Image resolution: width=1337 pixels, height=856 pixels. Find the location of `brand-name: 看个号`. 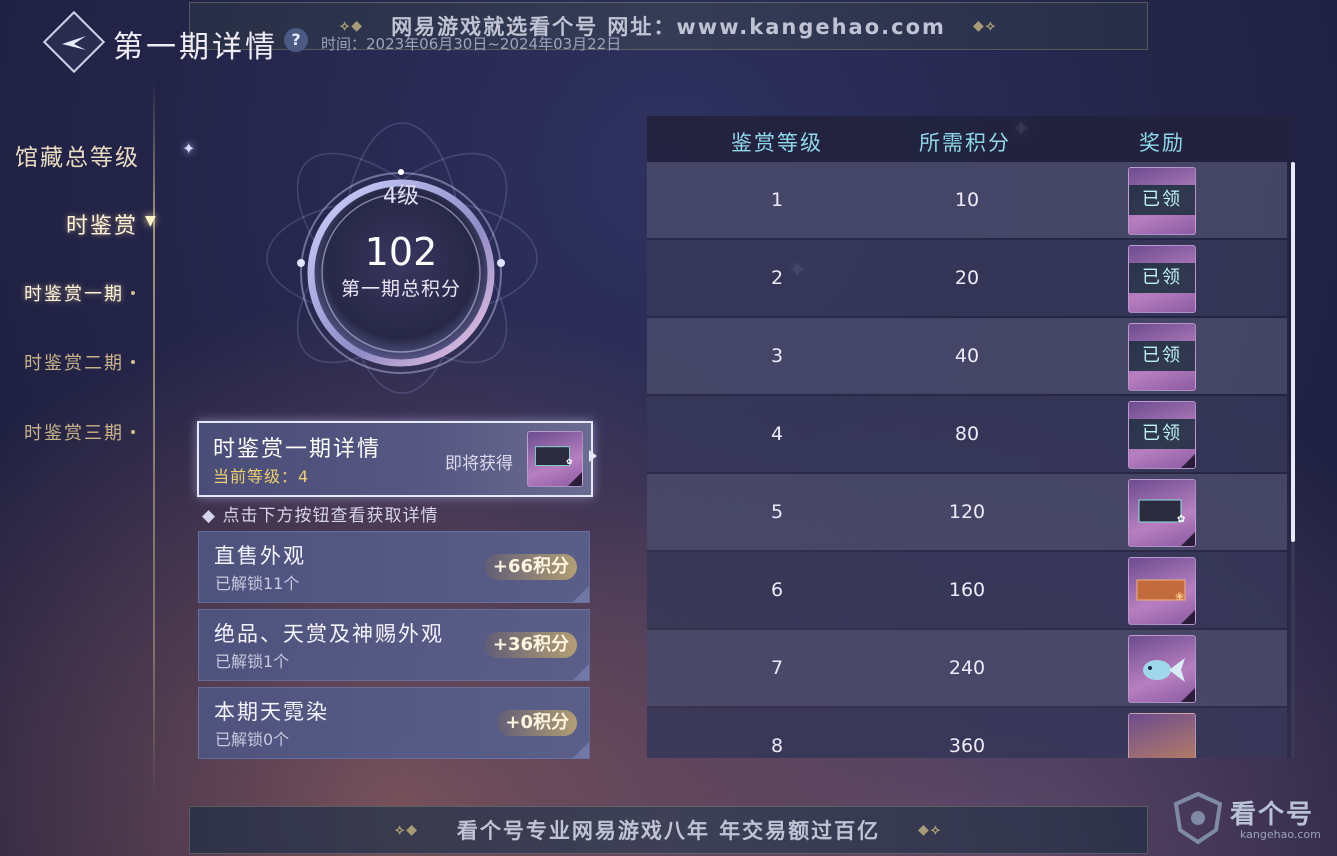

brand-name: 看个号 is located at coordinates (1272, 815).